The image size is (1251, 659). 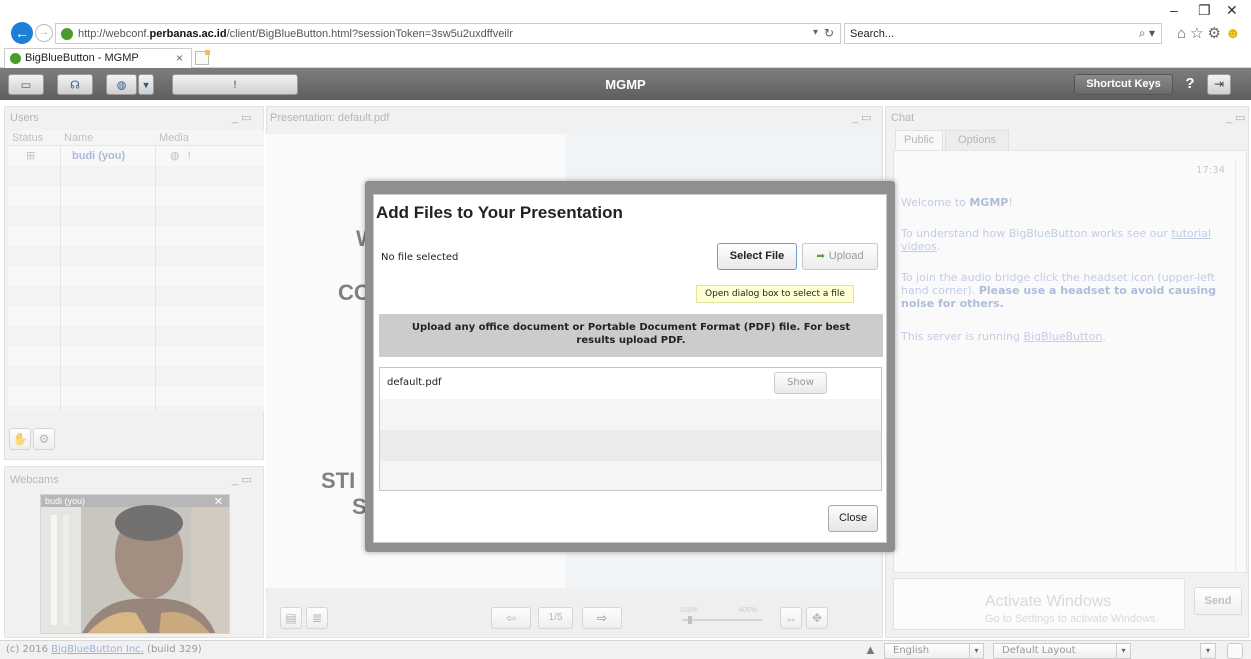 I want to click on accessibility-icon: ▲, so click(x=870, y=649).